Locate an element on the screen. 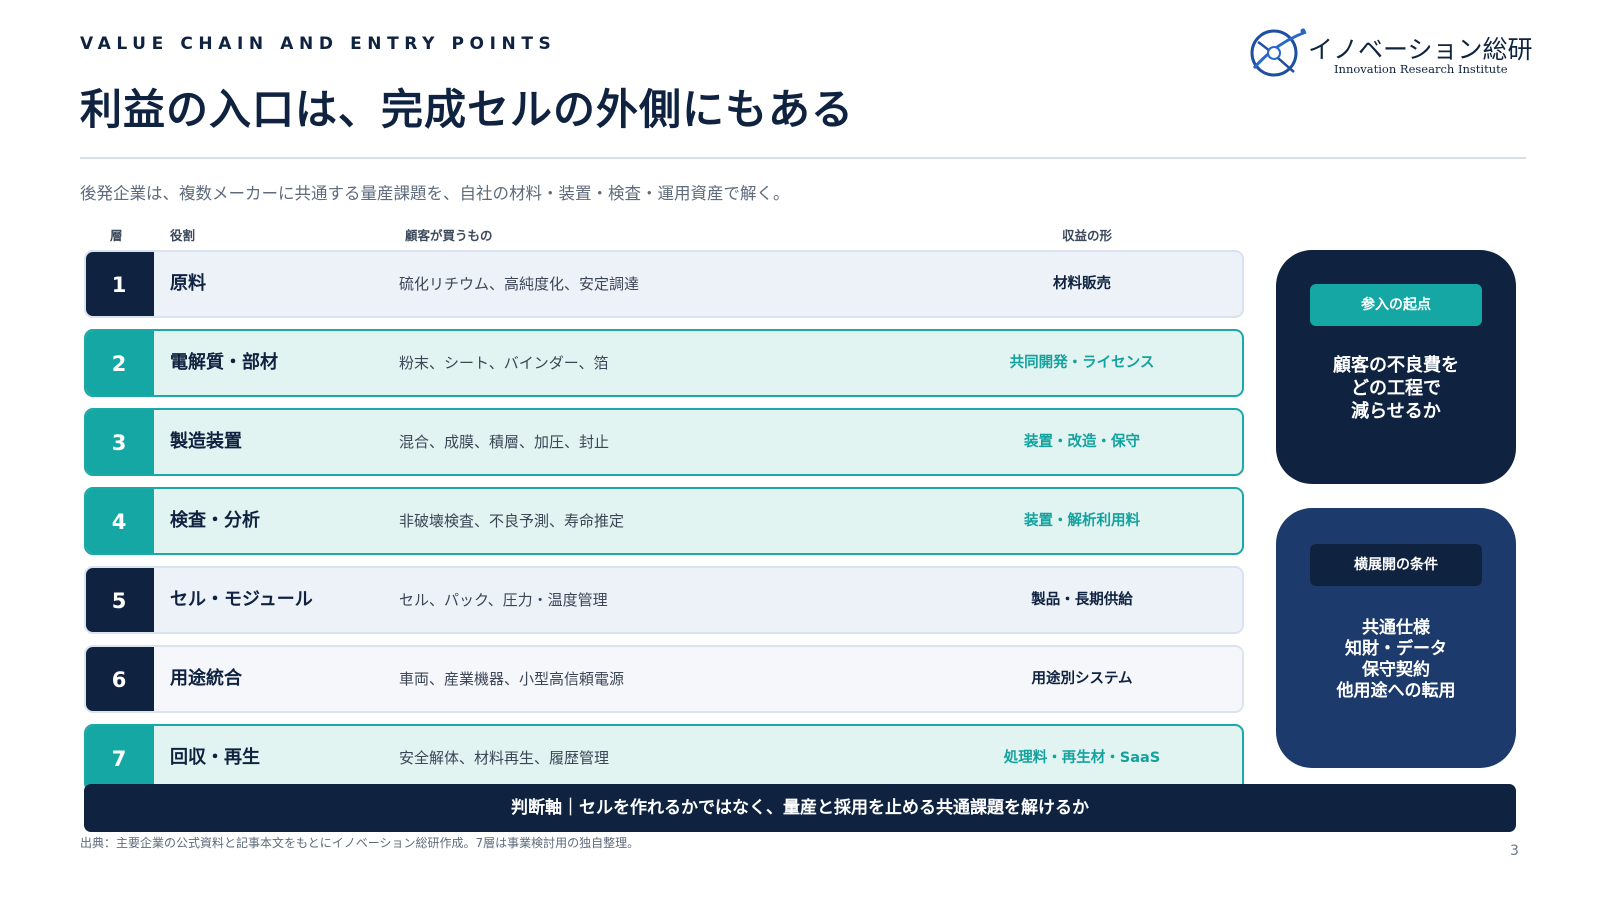 The width and height of the screenshot is (1600, 900). layer-number: 3 is located at coordinates (120, 442).